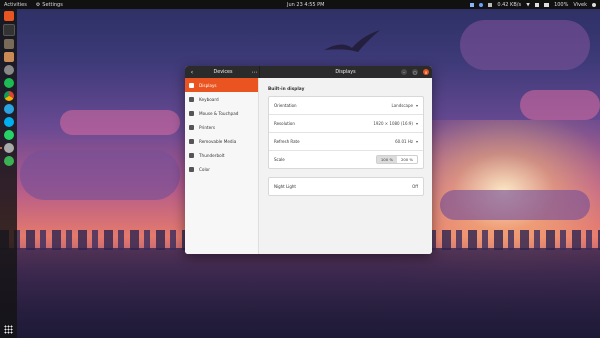 The width and height of the screenshot is (600, 338). Describe the element at coordinates (7, 148) in the screenshot. I see `settings-icon` at that location.